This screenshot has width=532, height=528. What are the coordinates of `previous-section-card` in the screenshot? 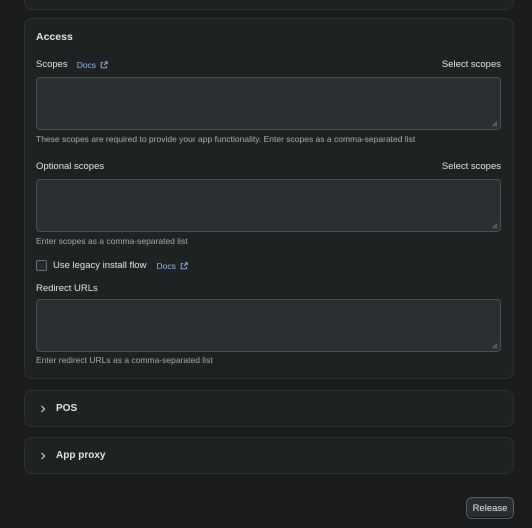 It's located at (269, 5).